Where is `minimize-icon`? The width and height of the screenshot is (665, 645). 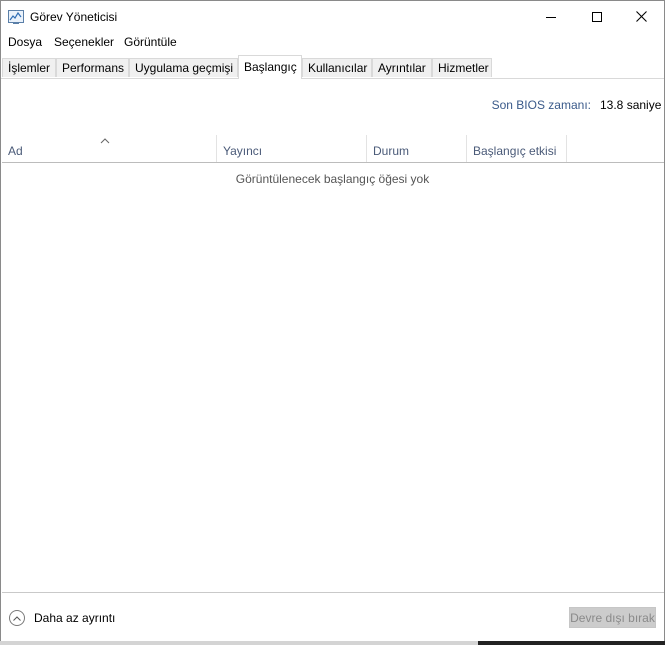
minimize-icon is located at coordinates (551, 17).